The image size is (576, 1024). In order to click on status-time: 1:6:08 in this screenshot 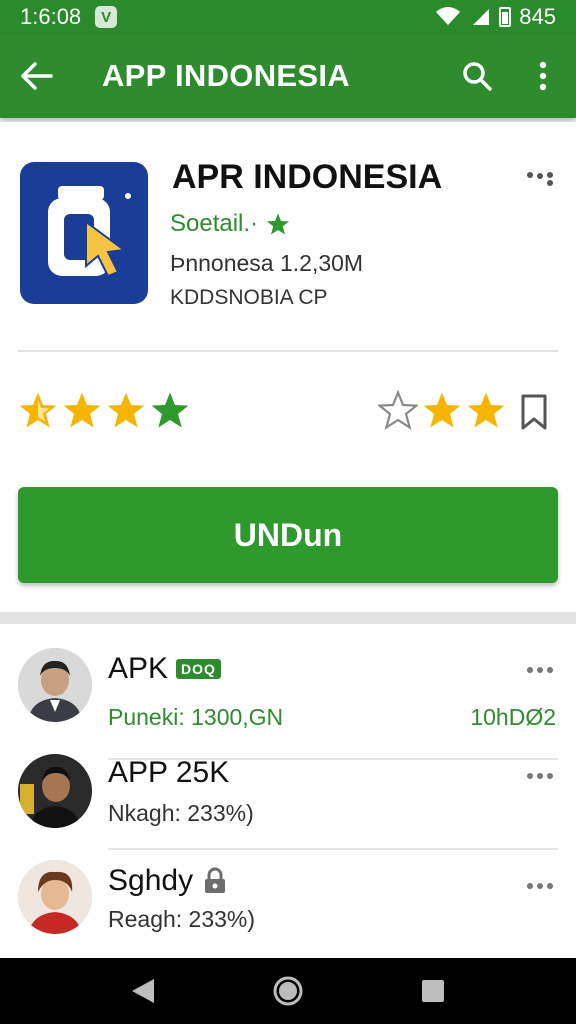, I will do `click(51, 16)`.